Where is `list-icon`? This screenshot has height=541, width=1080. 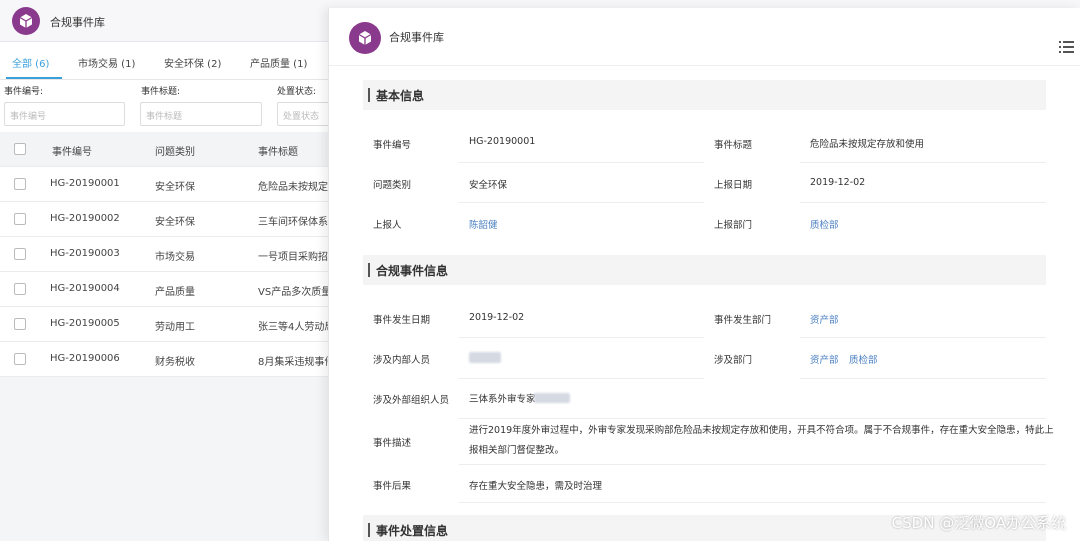
list-icon is located at coordinates (1067, 47).